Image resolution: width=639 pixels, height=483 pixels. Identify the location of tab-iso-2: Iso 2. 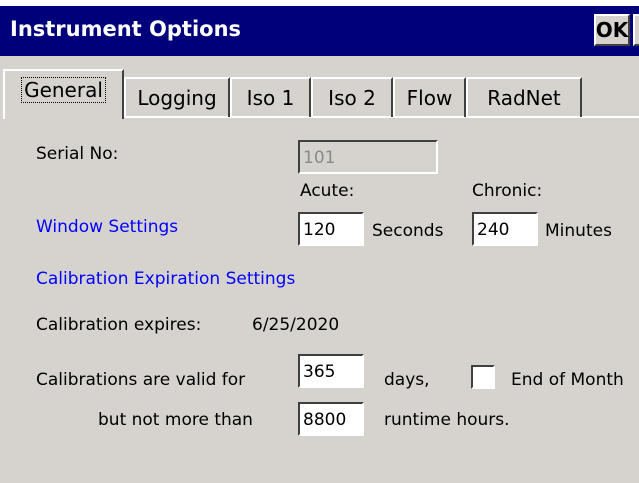
(352, 97).